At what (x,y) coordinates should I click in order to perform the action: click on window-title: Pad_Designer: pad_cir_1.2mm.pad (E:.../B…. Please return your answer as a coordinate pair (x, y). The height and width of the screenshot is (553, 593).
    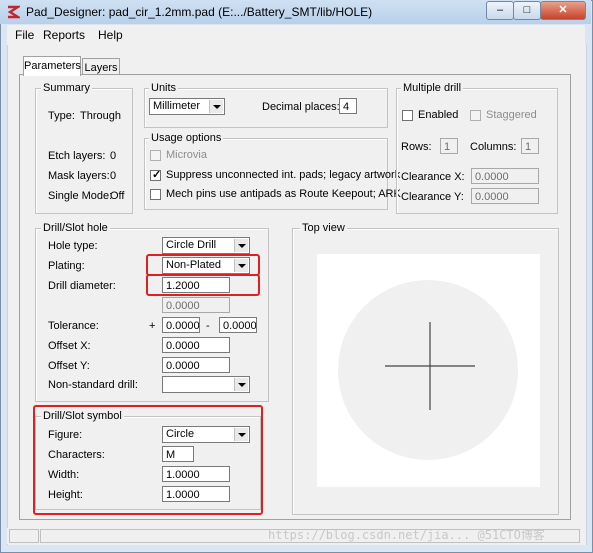
    Looking at the image, I should click on (199, 12).